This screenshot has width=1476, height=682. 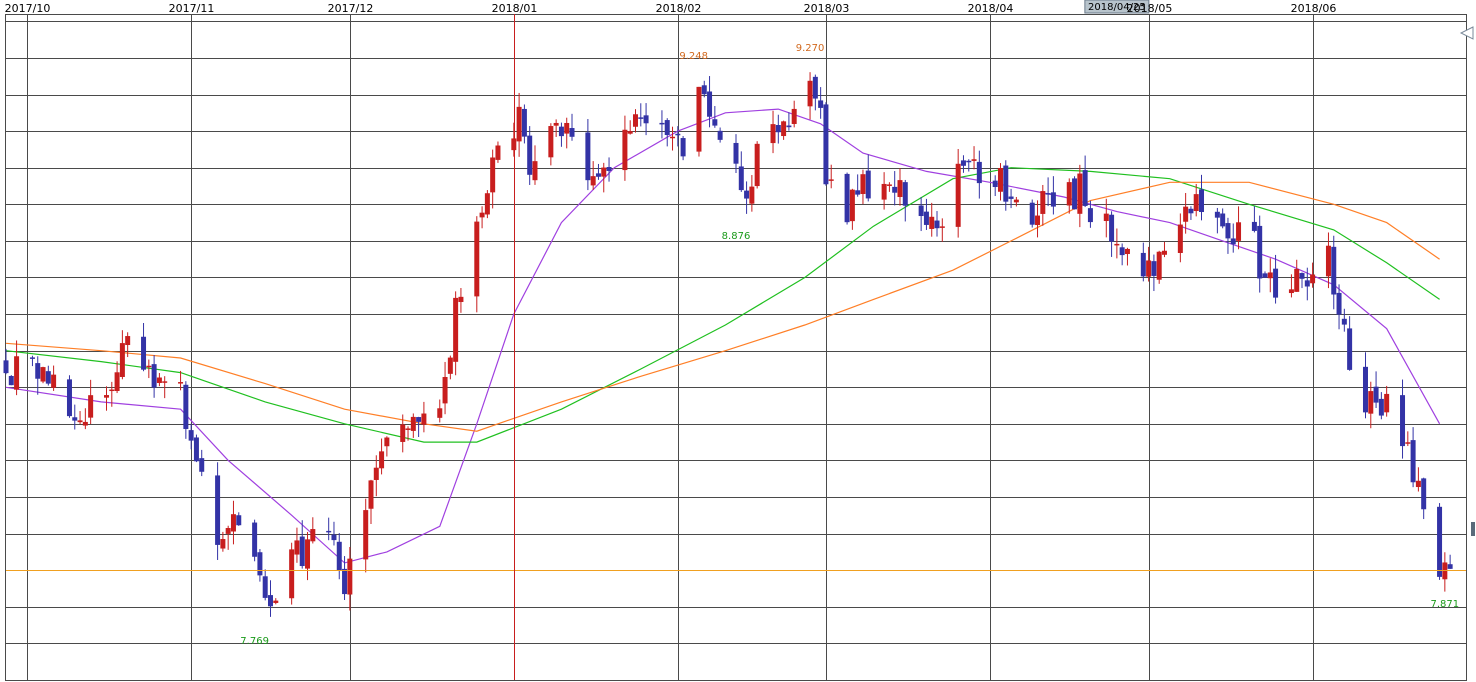 What do you see at coordinates (679, 8) in the screenshot?
I see `x-tick-label: 2018/02` at bounding box center [679, 8].